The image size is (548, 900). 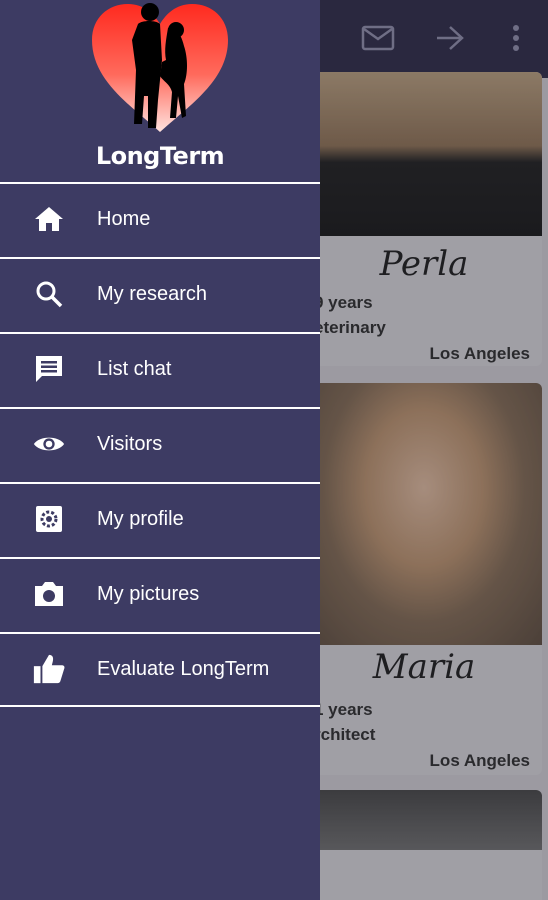 What do you see at coordinates (124, 219) in the screenshot?
I see `drawer-item-label: Home` at bounding box center [124, 219].